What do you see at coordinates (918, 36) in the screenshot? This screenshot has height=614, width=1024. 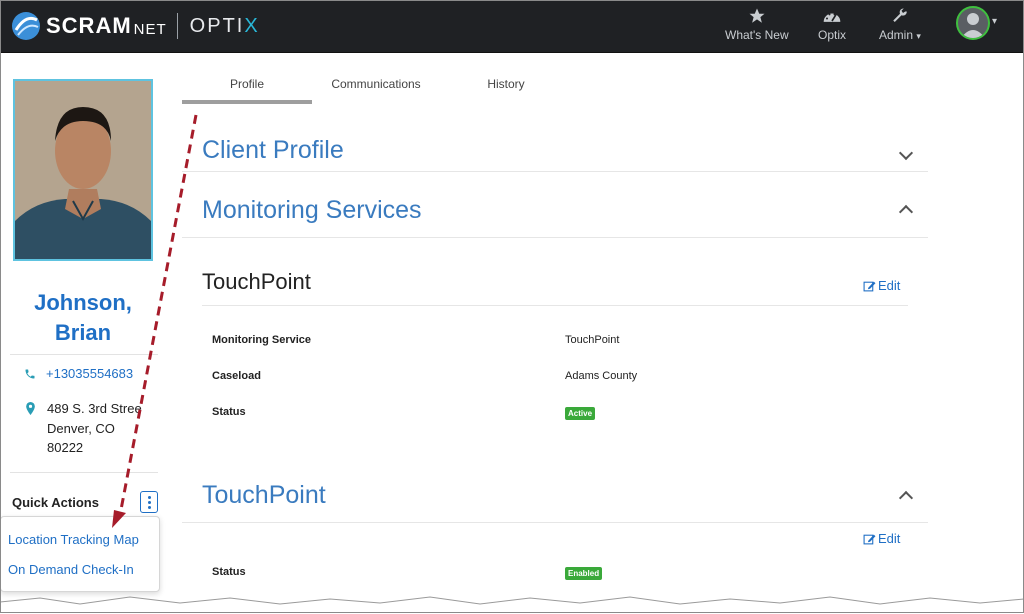 I see `admin-caret-icon: ▾` at bounding box center [918, 36].